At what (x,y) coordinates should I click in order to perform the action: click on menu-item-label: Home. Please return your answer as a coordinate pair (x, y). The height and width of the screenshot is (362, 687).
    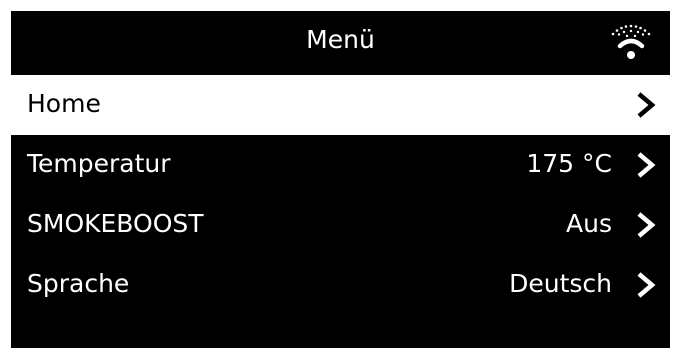
    Looking at the image, I should click on (64, 103).